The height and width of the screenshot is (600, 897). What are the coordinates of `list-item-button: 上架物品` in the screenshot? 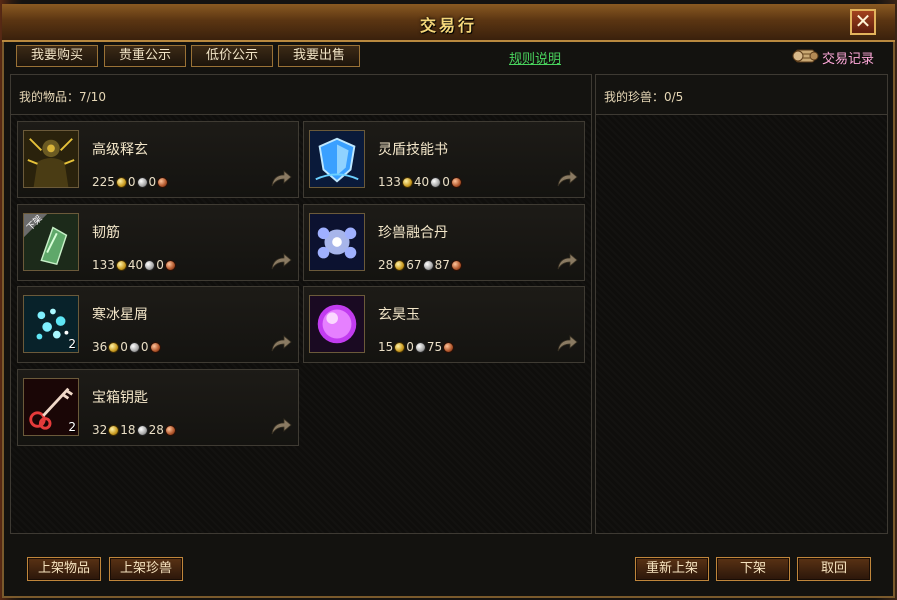 It's located at (64, 569).